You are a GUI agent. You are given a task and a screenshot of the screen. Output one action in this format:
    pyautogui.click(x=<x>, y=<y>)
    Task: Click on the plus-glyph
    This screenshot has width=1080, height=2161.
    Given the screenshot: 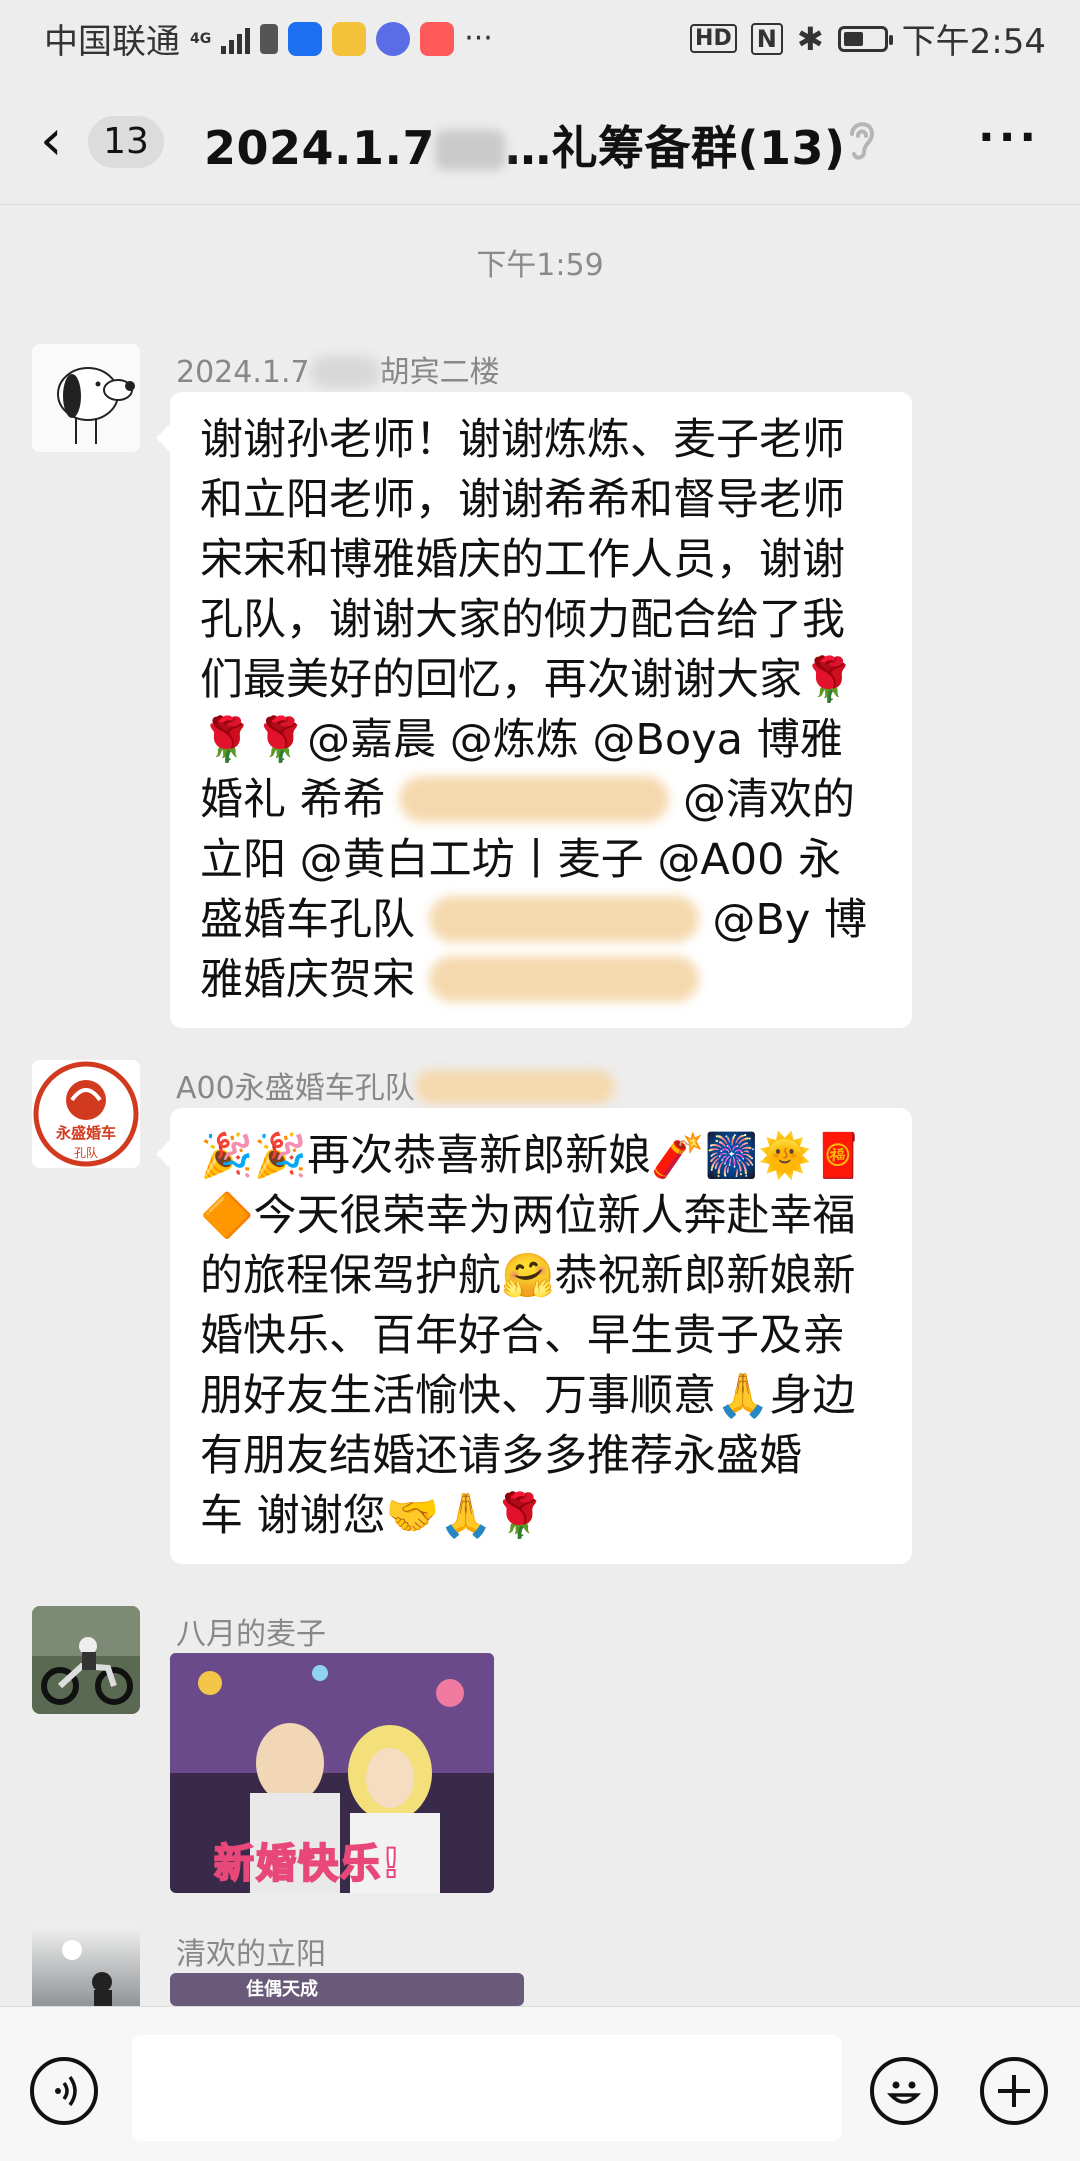 What is the action you would take?
    pyautogui.click(x=1014, y=2091)
    